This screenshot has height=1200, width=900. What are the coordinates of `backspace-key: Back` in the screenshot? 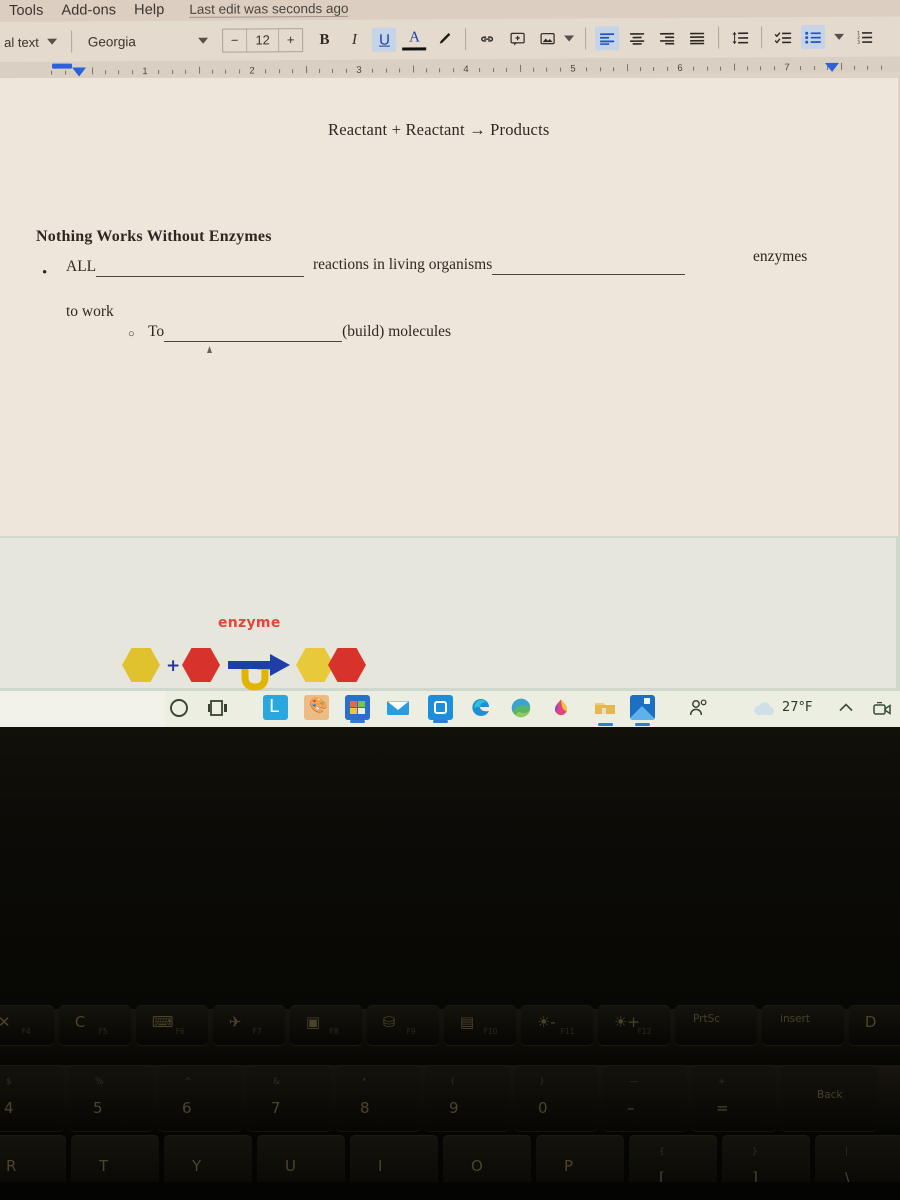 It's located at (829, 1098).